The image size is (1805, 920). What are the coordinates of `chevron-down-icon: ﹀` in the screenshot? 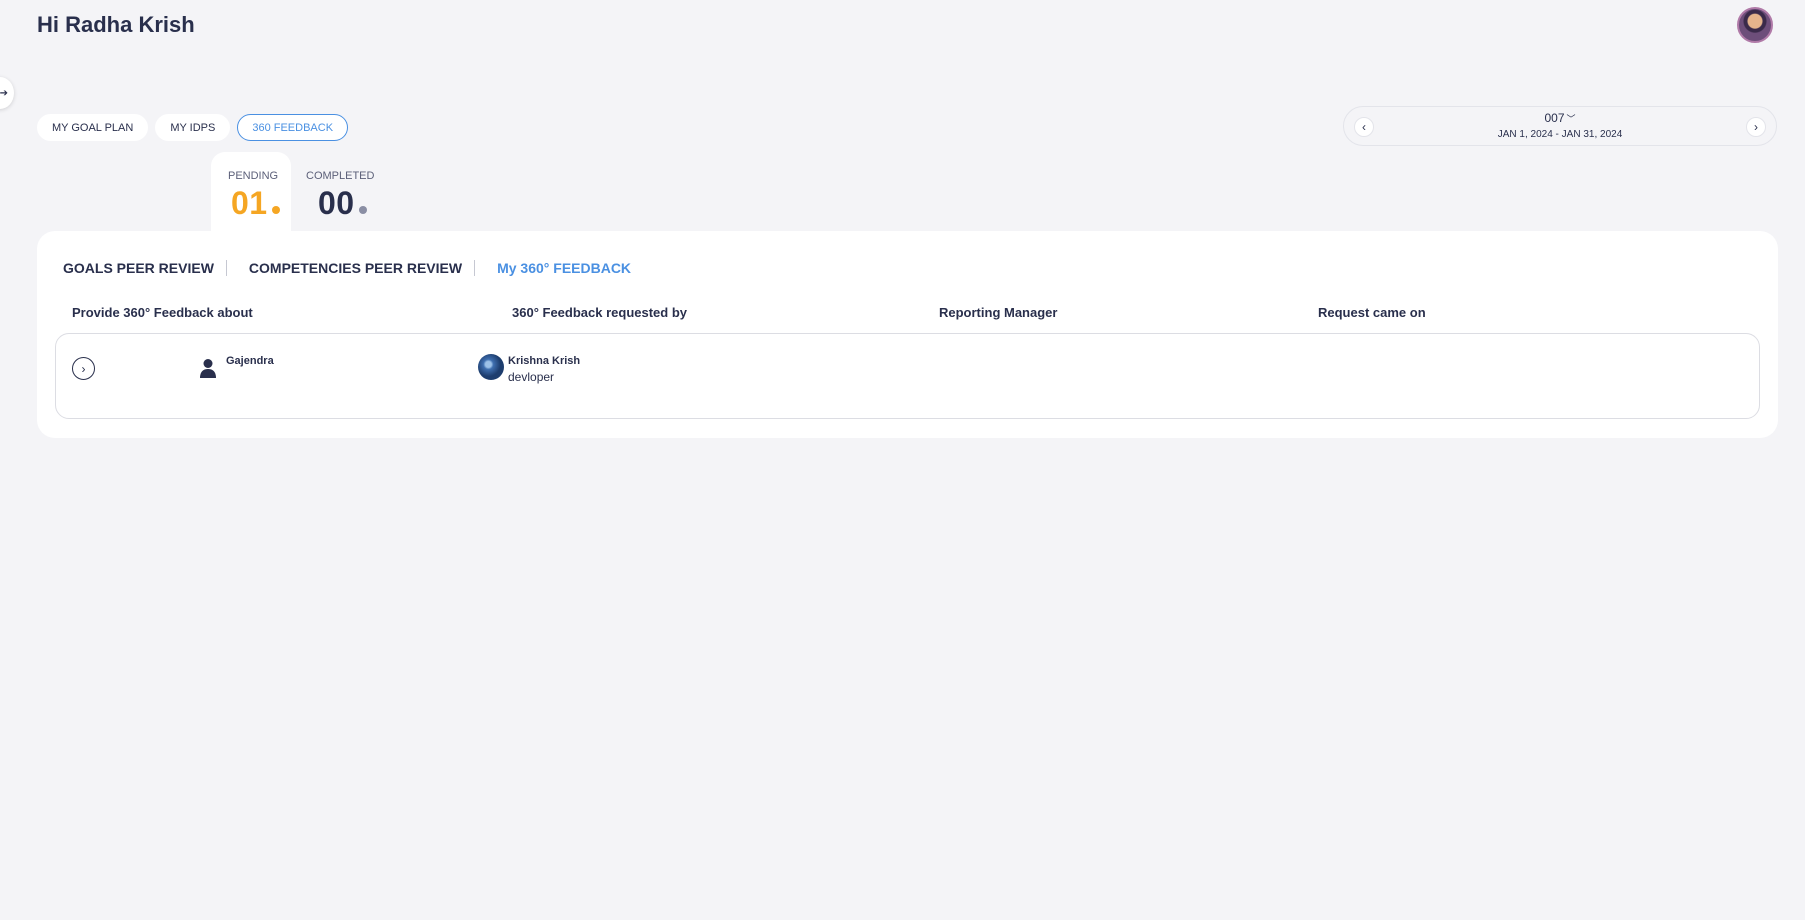 It's located at (1571, 119).